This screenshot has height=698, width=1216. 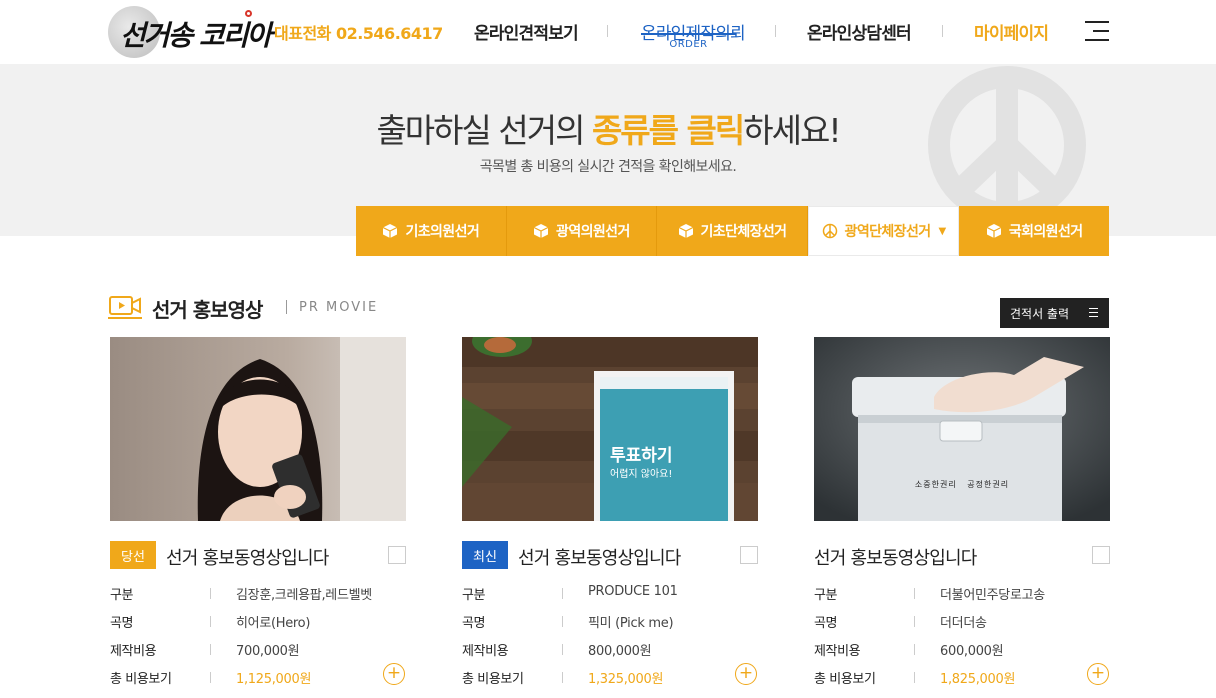 I want to click on info-row: 제작비용 700,000원, so click(x=258, y=650).